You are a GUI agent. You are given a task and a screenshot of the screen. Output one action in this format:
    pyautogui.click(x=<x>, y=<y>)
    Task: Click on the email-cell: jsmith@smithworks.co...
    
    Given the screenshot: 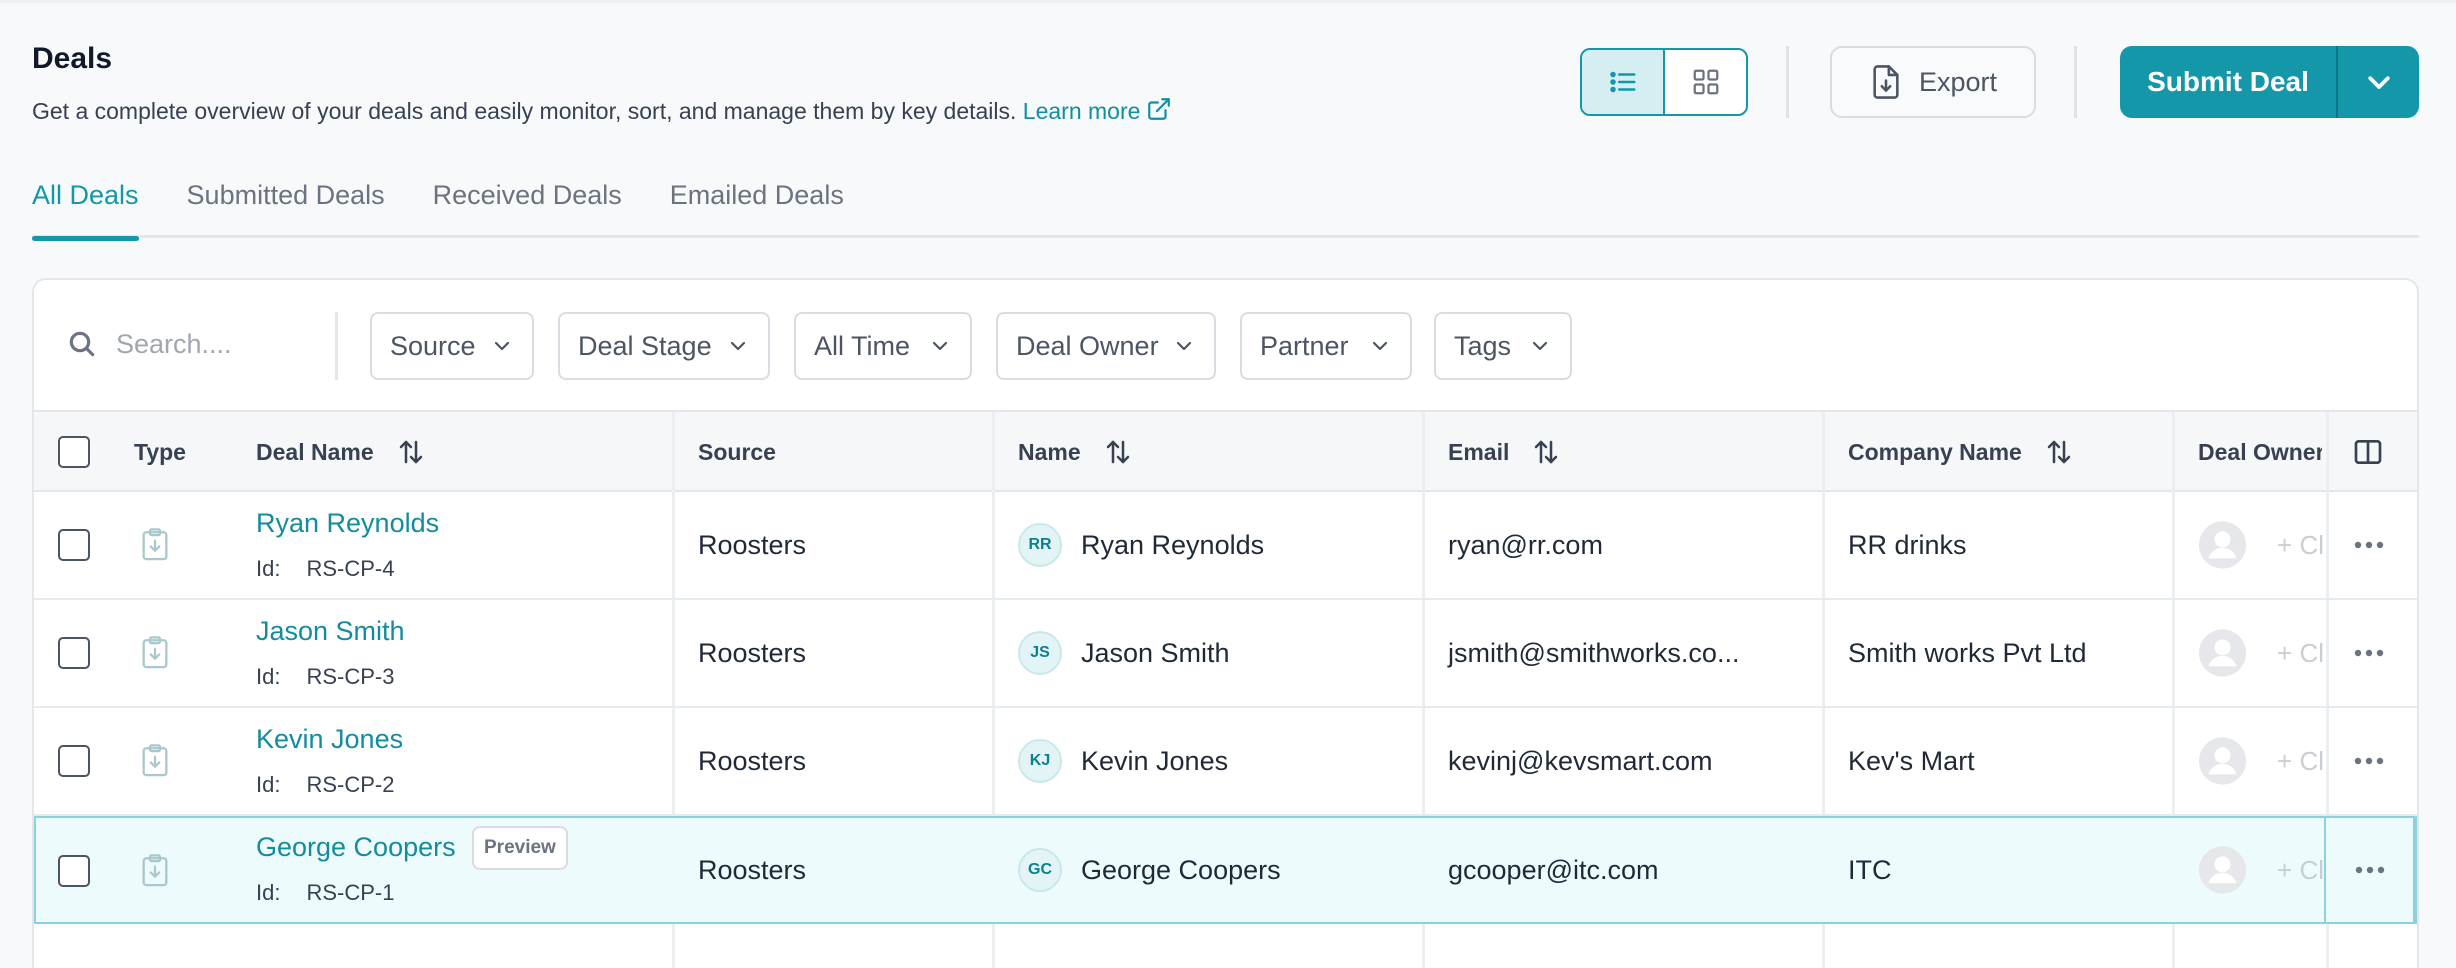 What is the action you would take?
    pyautogui.click(x=1594, y=652)
    